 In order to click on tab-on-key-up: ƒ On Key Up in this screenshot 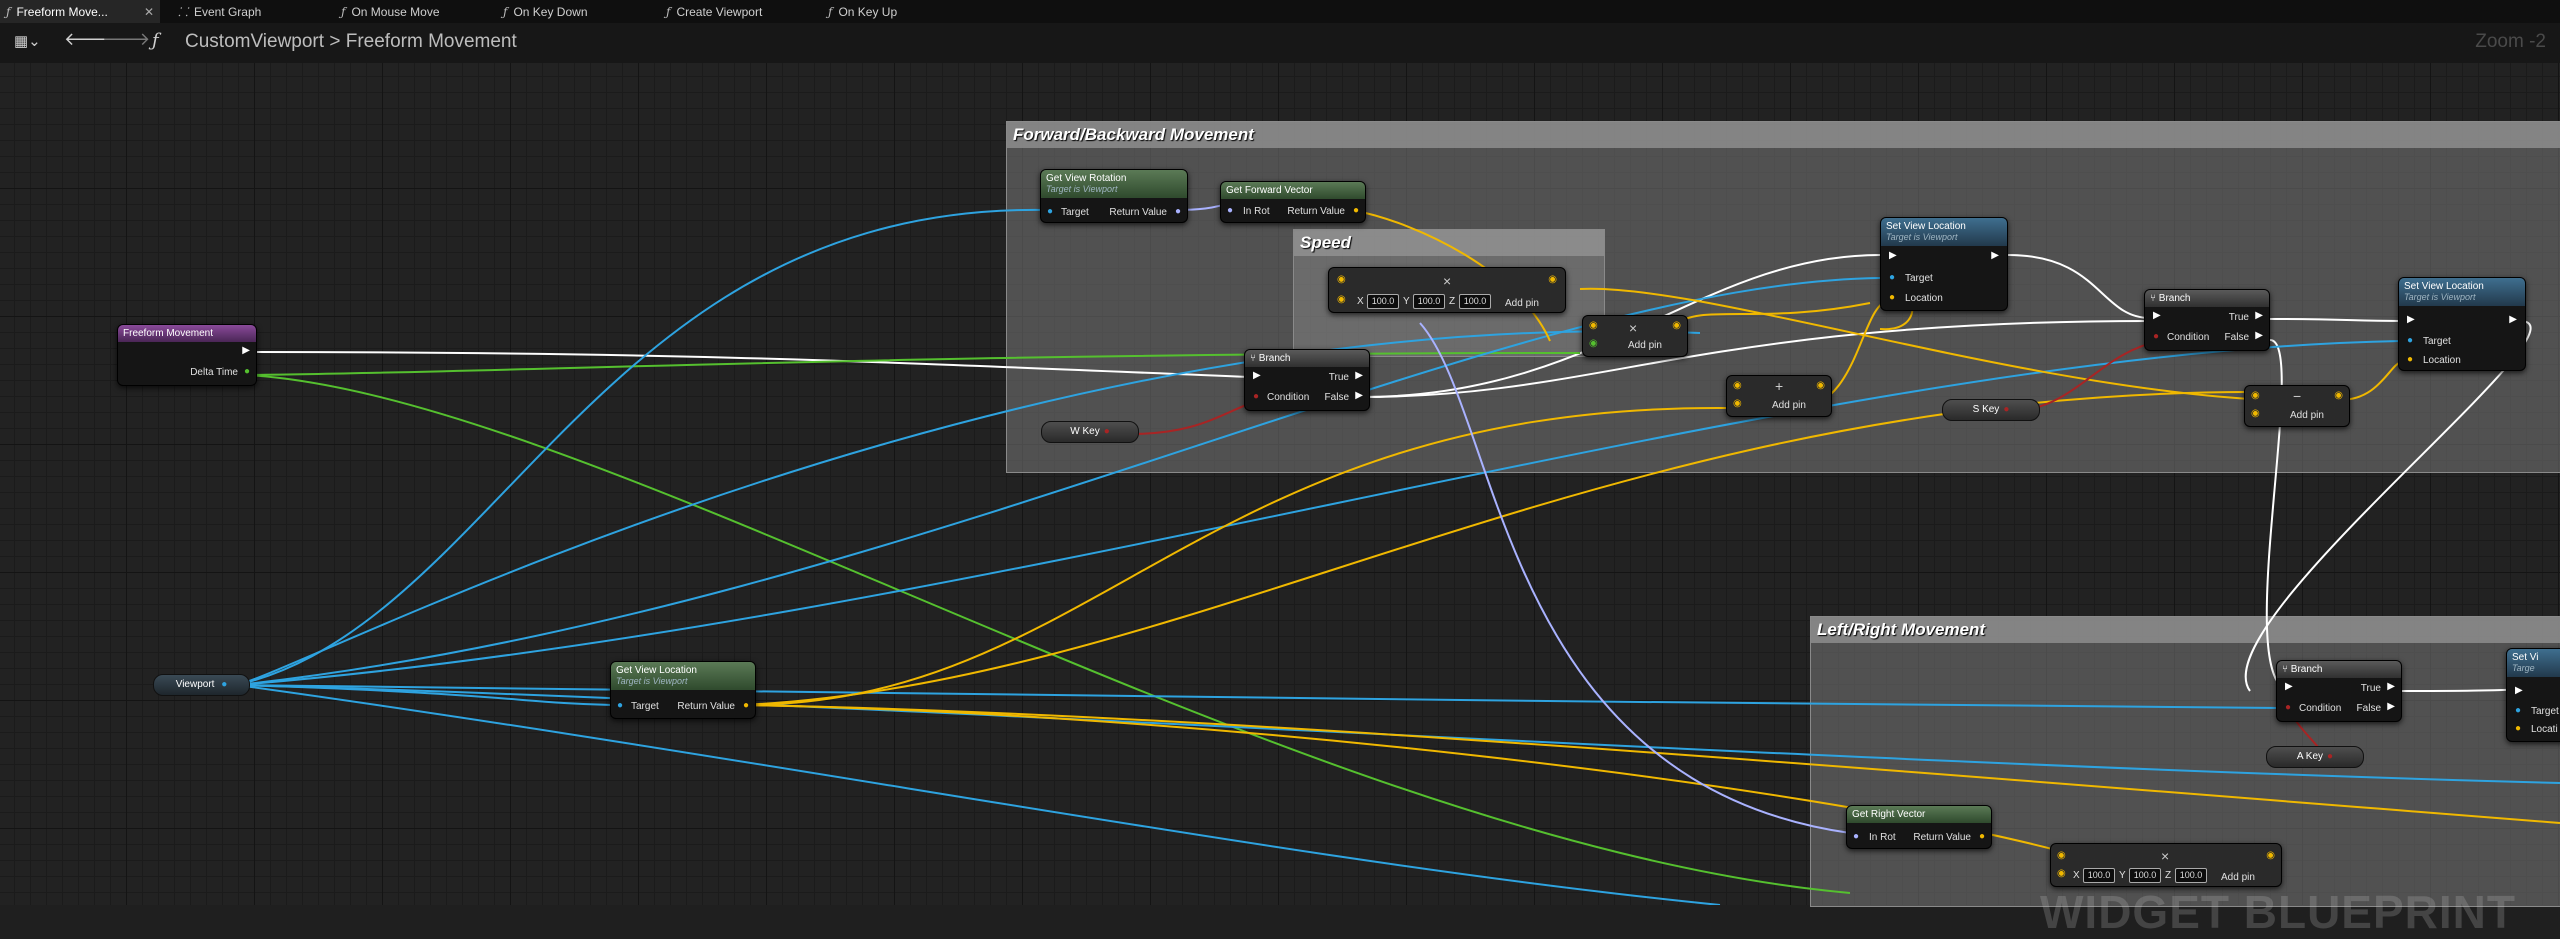, I will do `click(897, 11)`.